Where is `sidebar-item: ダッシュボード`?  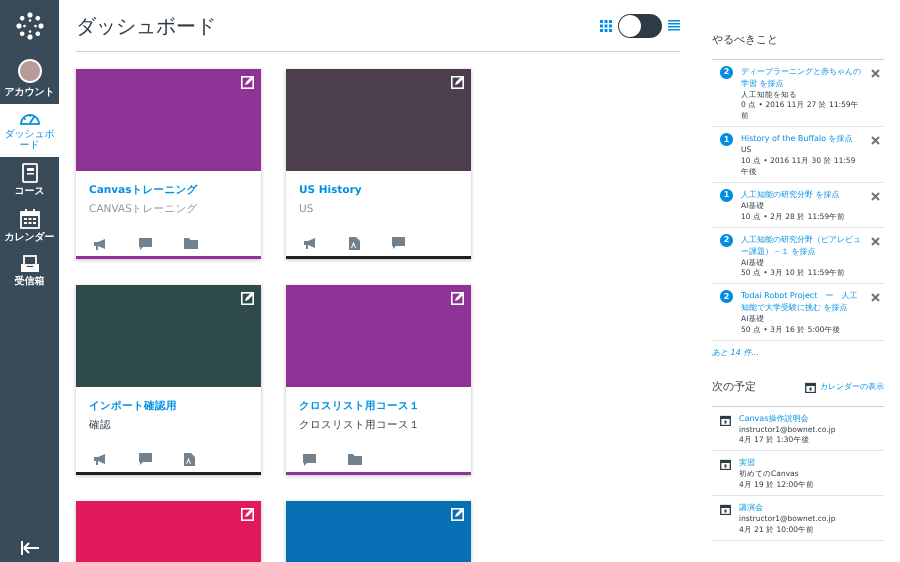
sidebar-item: ダッシュボード is located at coordinates (29, 130).